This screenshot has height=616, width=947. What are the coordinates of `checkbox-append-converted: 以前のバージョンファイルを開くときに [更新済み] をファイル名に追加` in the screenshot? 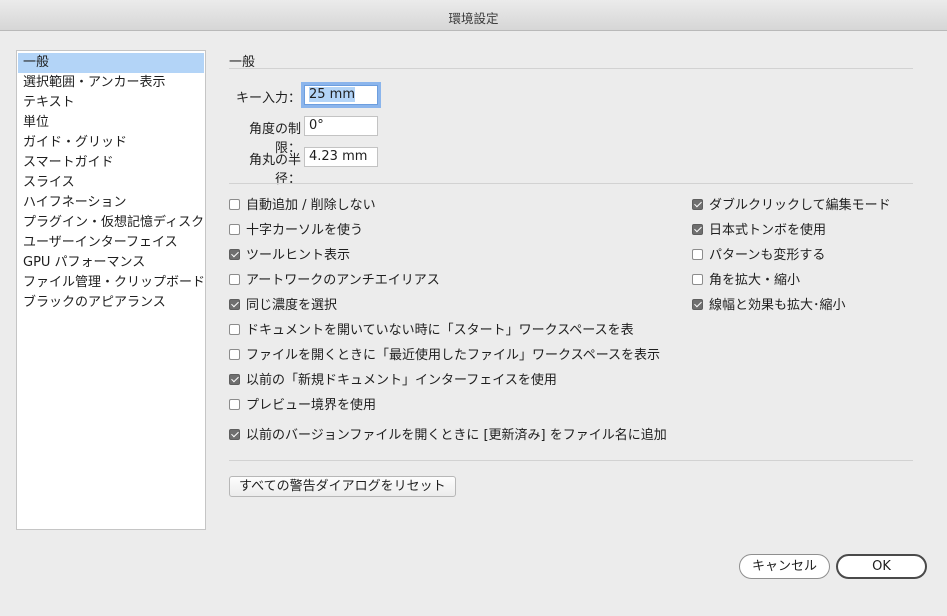 It's located at (448, 436).